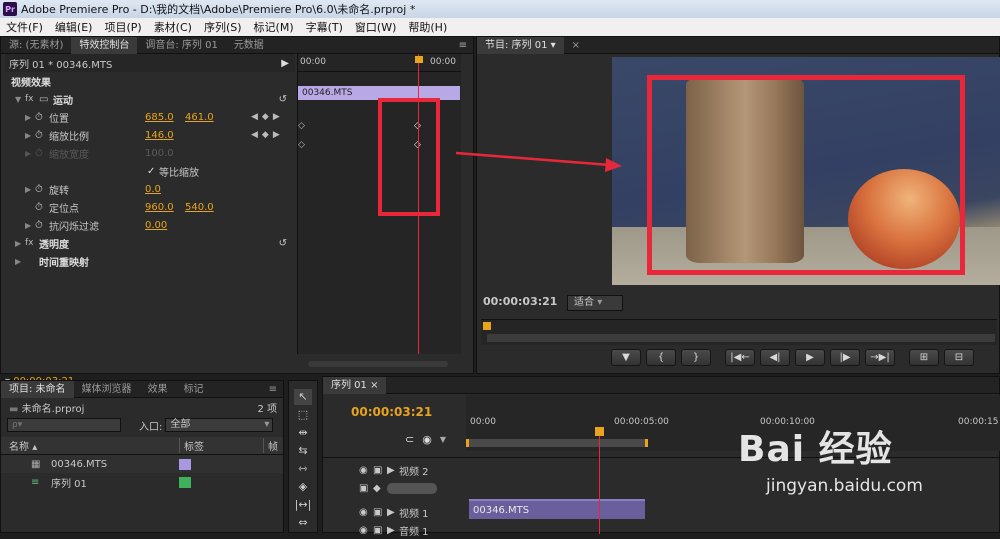 The height and width of the screenshot is (539, 1000). Describe the element at coordinates (696, 357) in the screenshot. I see `mark-out-button: }` at that location.